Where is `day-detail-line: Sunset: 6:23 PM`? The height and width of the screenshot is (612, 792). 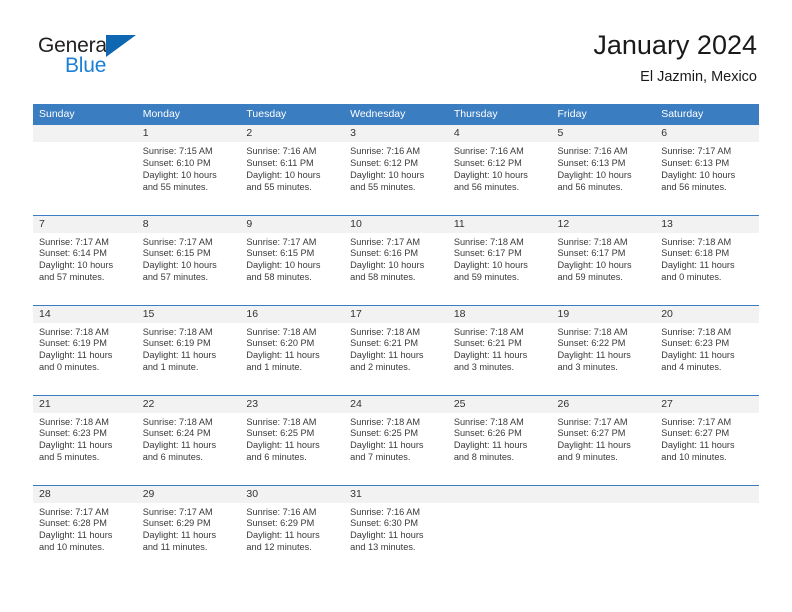
day-detail-line: Sunset: 6:23 PM is located at coordinates (695, 343).